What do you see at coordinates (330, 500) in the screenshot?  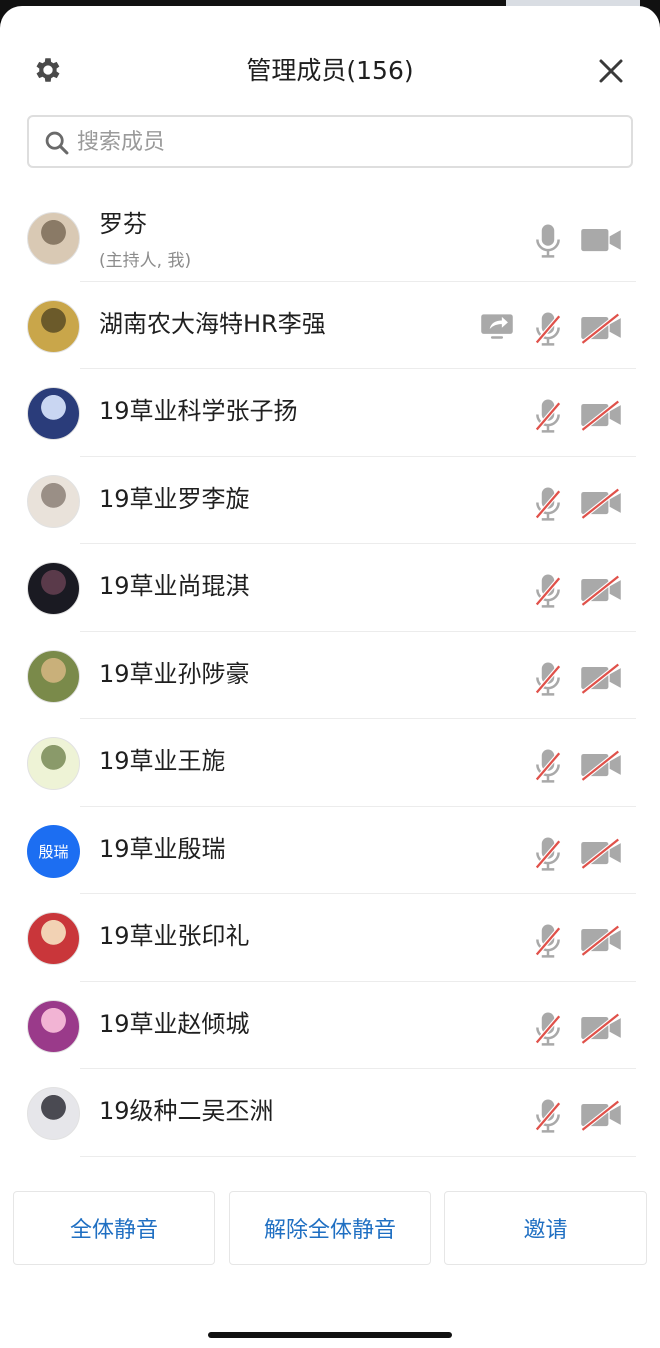 I see `member-row: 19草业罗李旋` at bounding box center [330, 500].